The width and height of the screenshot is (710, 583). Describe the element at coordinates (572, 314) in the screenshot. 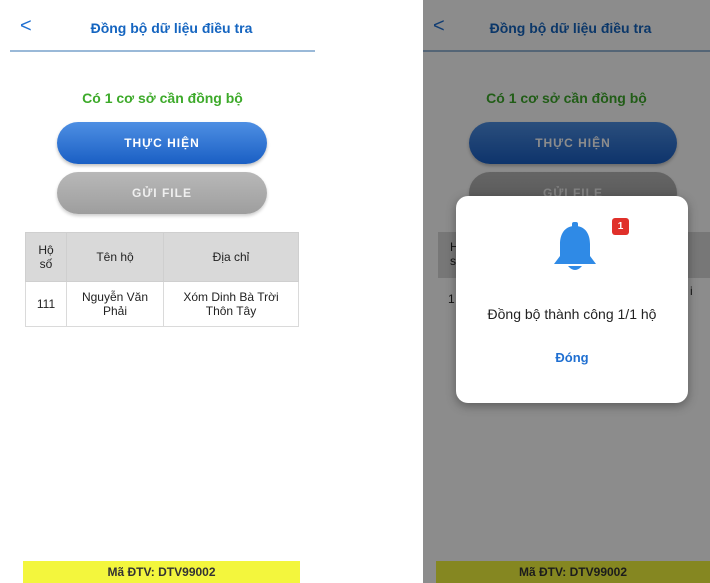

I see `dialog-message: Đồng bộ thành công 1/1 hộ` at that location.